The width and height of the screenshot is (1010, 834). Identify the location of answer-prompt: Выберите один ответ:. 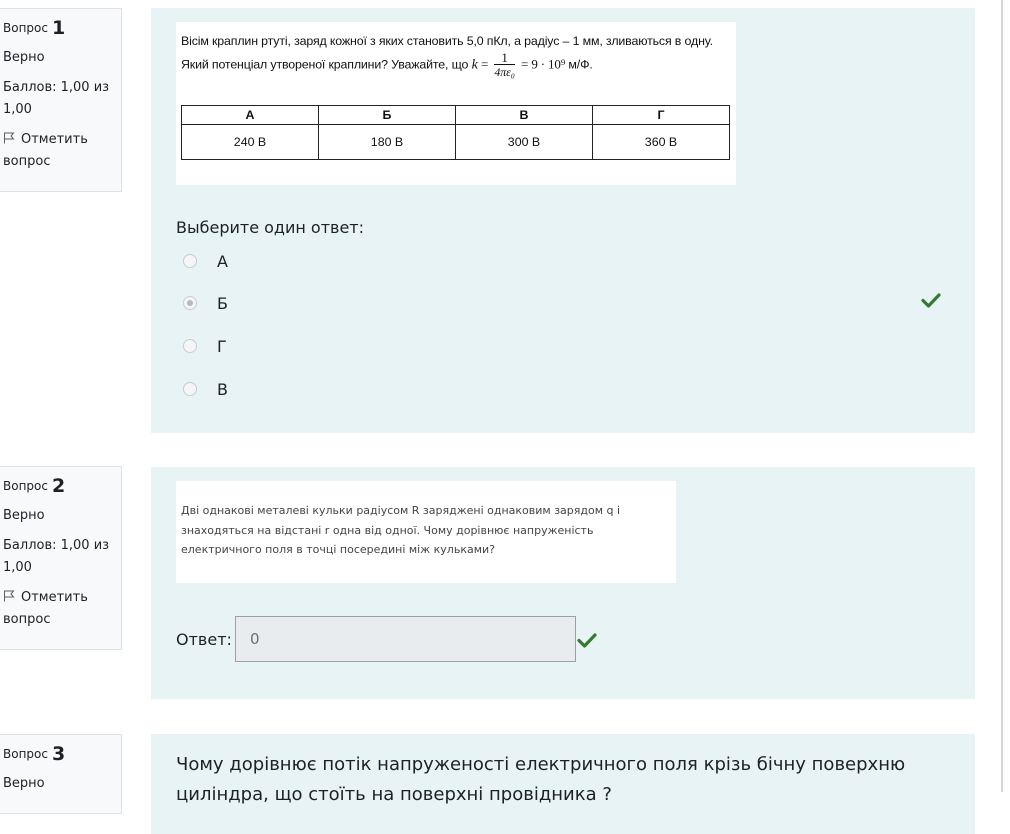
(270, 227).